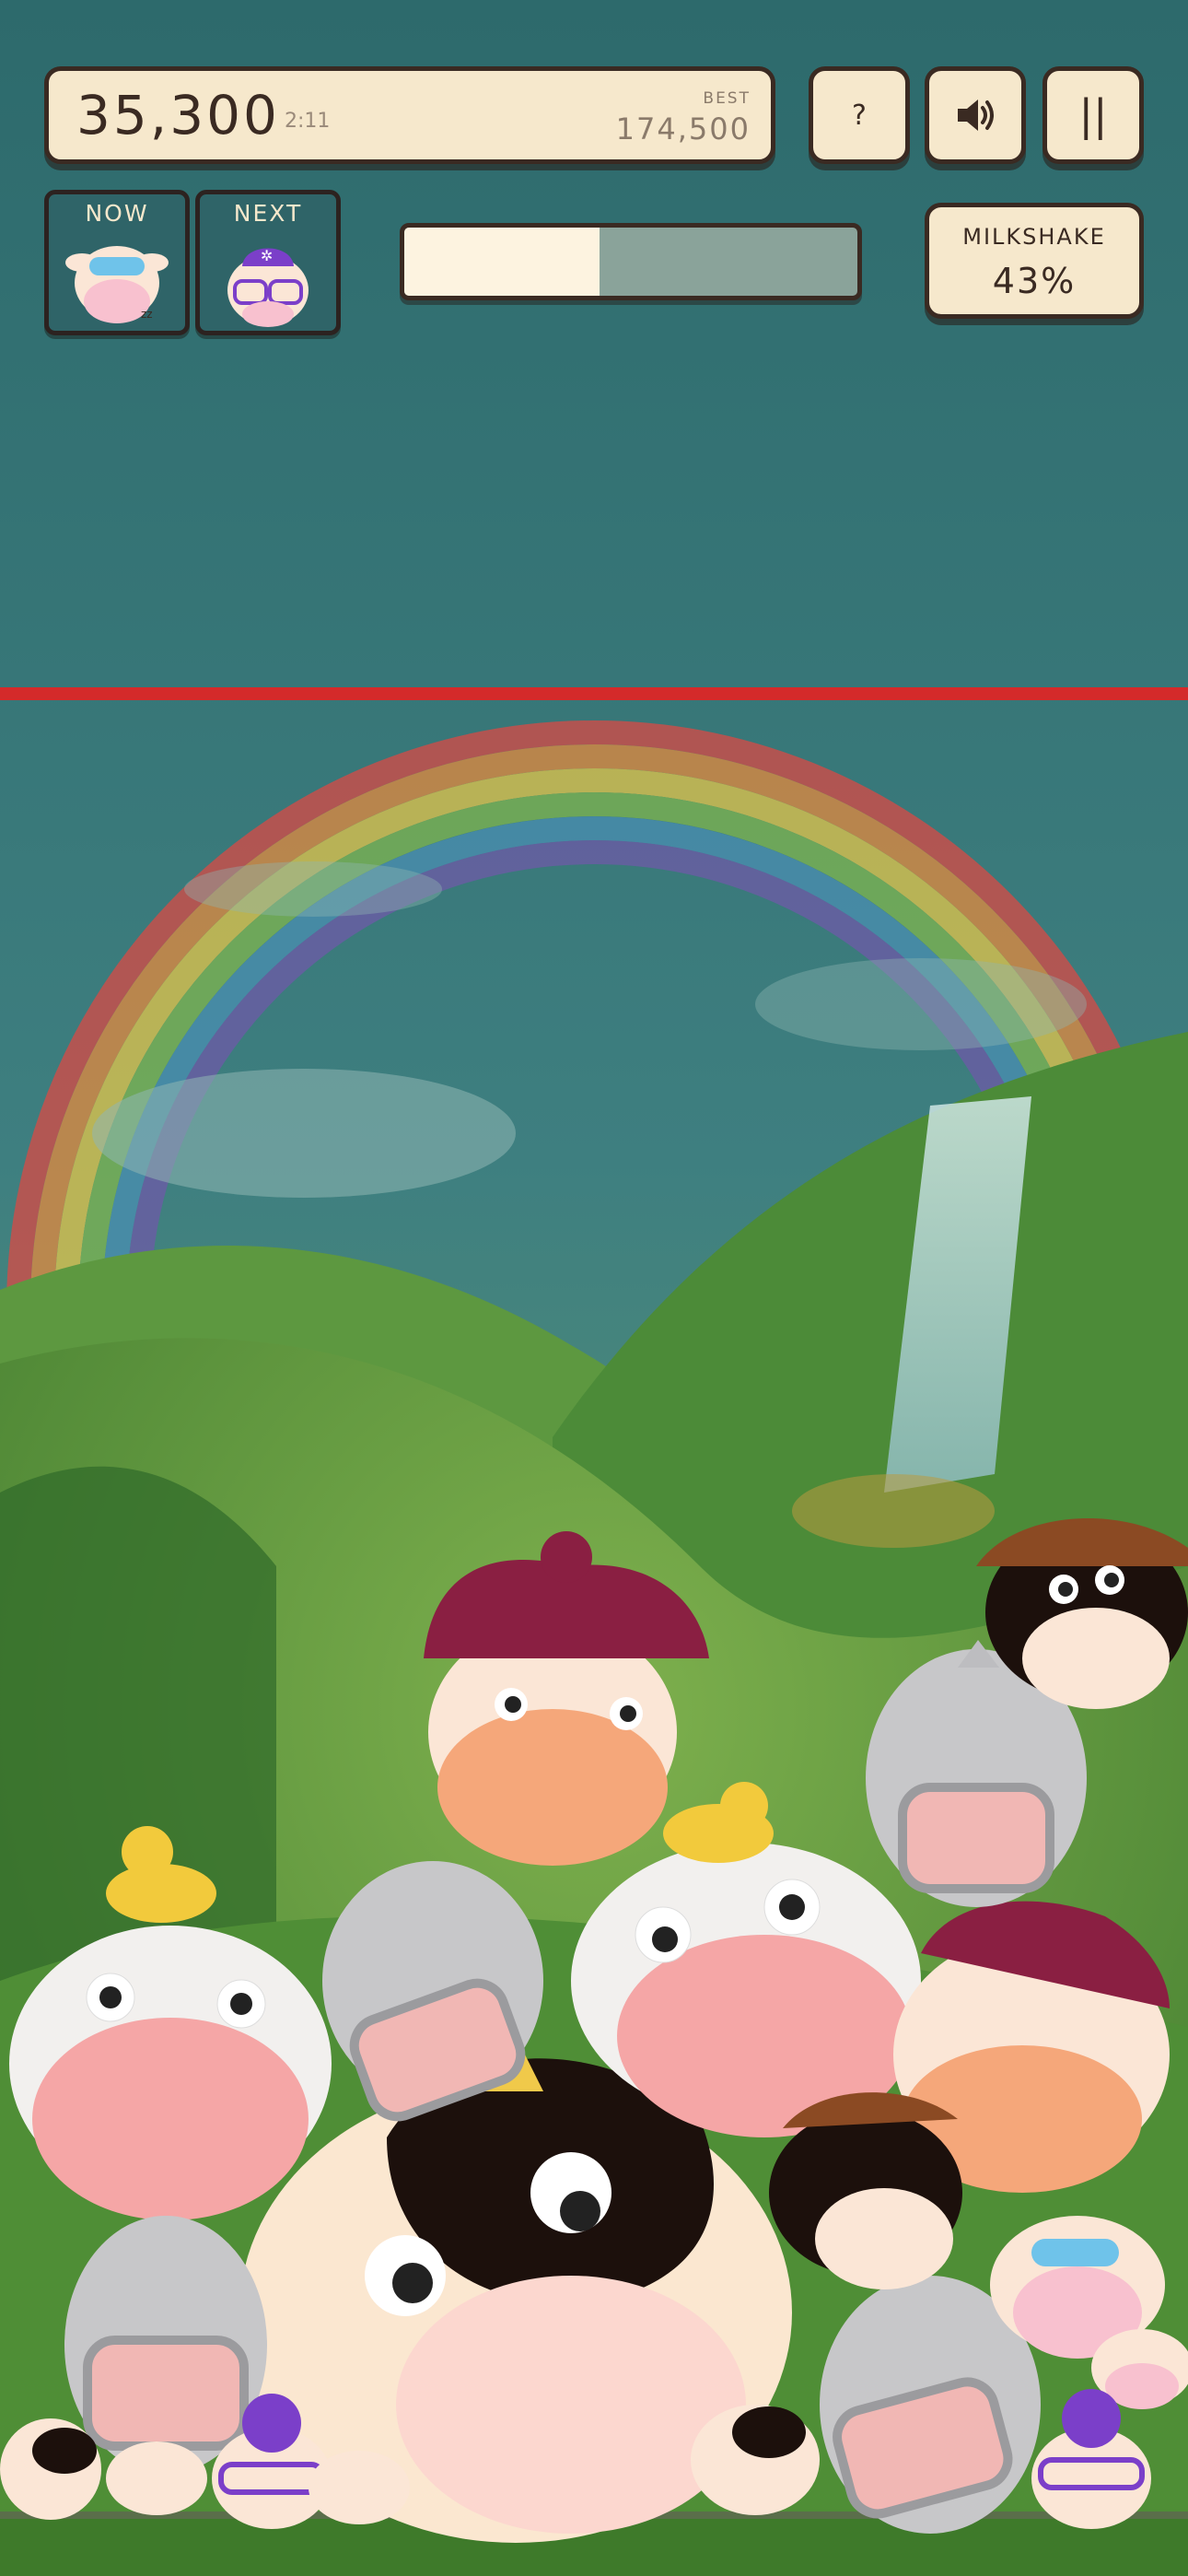 The width and height of the screenshot is (1188, 2576). I want to click on score-value: 35,300, so click(178, 115).